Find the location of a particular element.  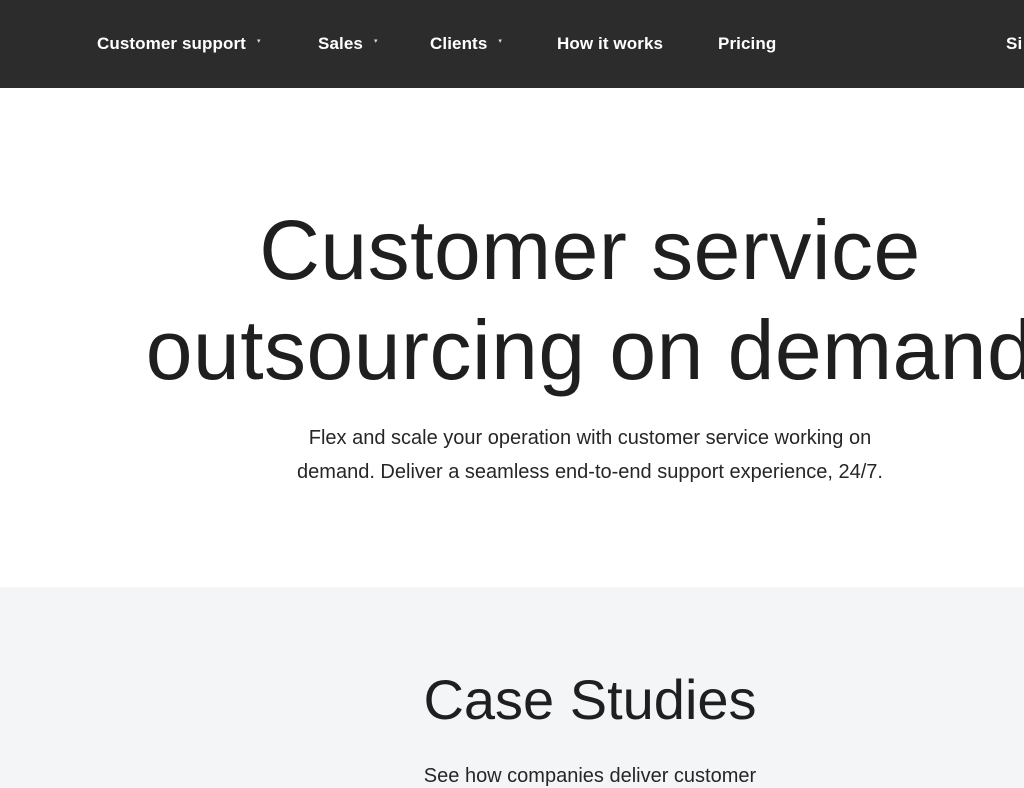

nav-item-sales: Sales ▾ is located at coordinates (348, 44).